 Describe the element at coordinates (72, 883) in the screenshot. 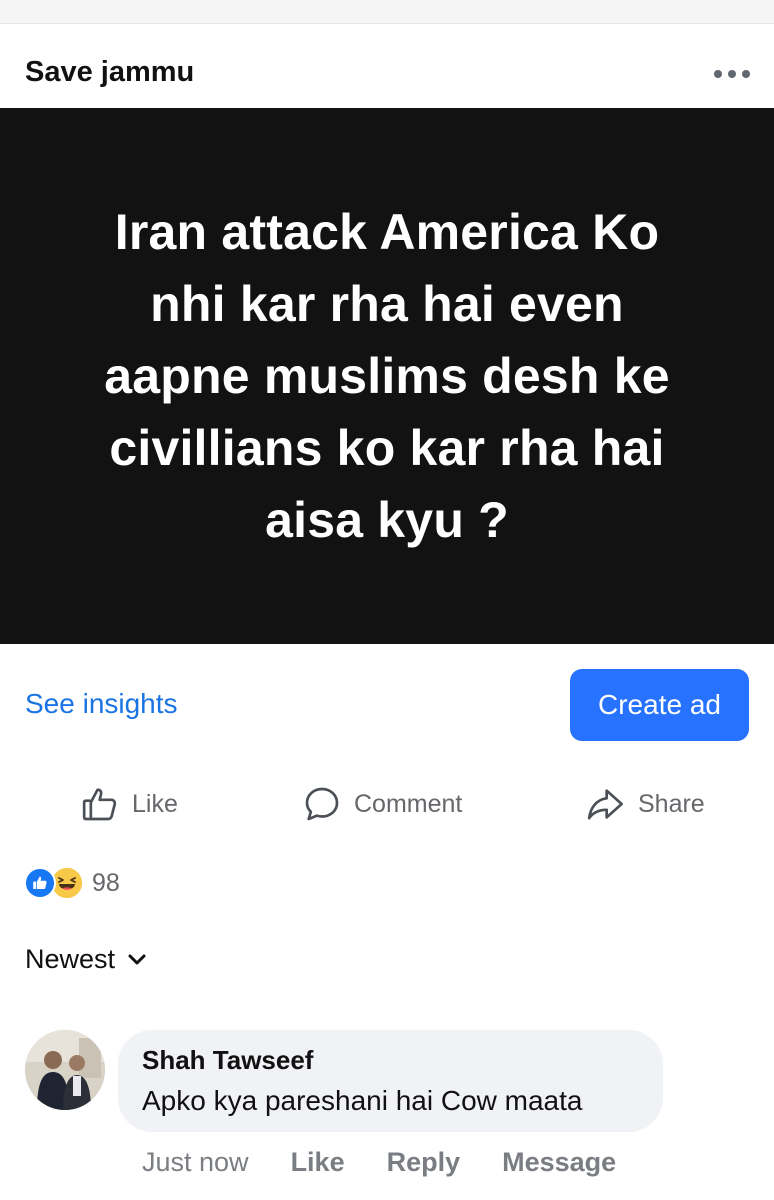

I see `reaction-summary: 98` at that location.